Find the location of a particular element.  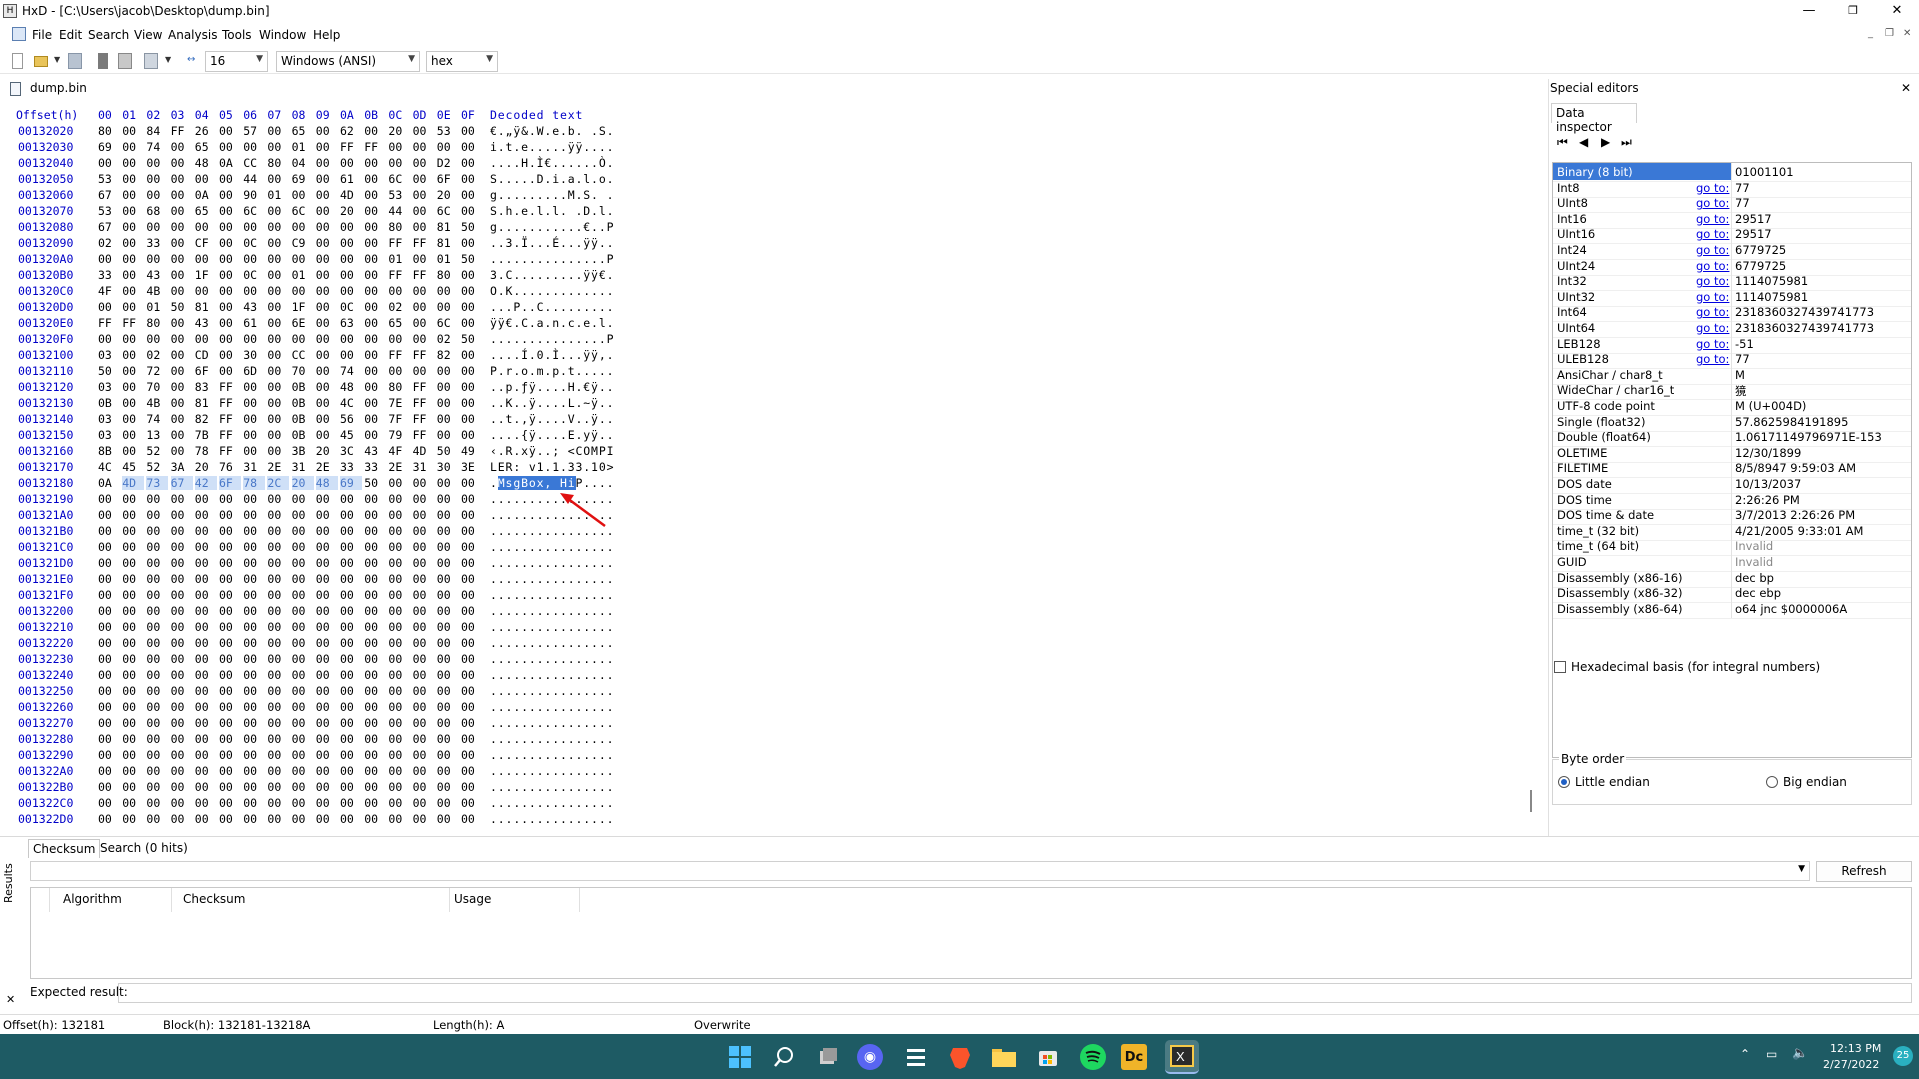

column-checksum: Checksum is located at coordinates (214, 899).